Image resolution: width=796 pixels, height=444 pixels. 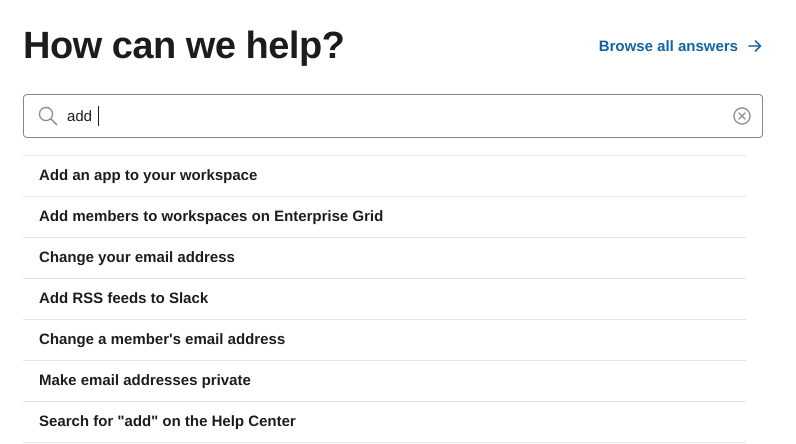 I want to click on arrow-icon, so click(x=755, y=46).